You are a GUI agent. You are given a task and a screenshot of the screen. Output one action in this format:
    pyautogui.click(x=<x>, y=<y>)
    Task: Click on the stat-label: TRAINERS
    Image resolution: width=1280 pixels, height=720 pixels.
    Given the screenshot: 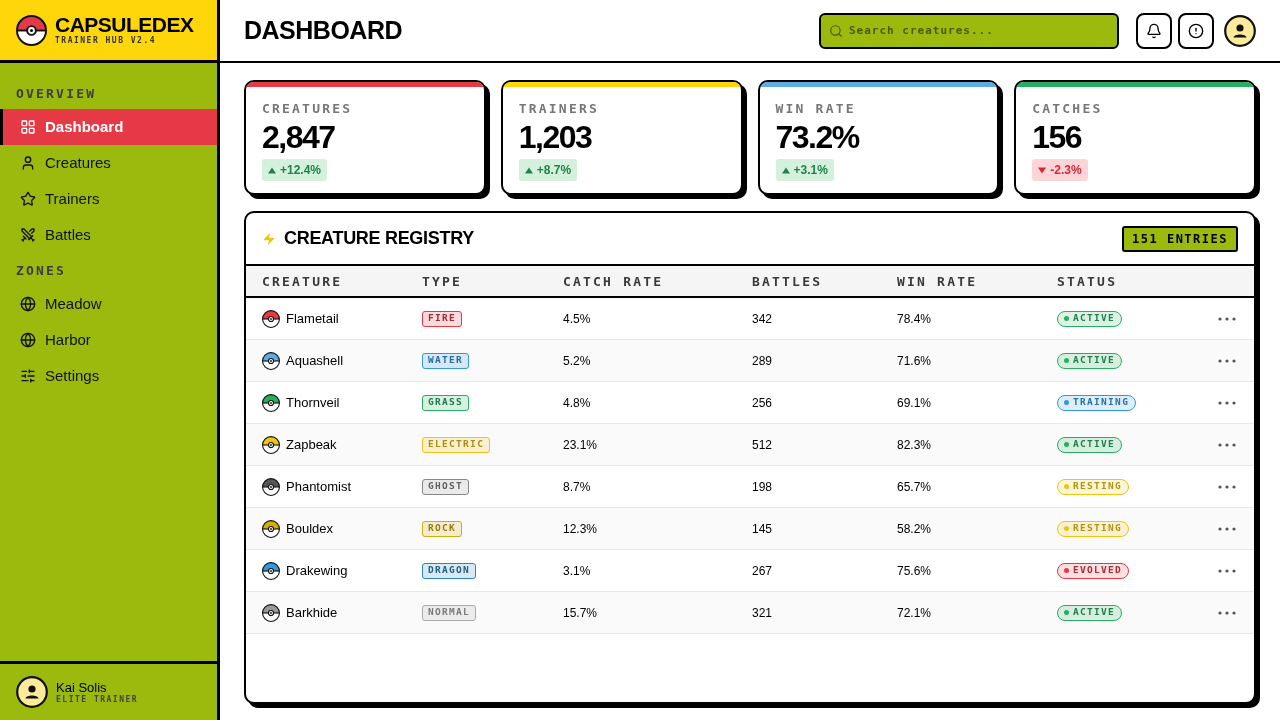 What is the action you would take?
    pyautogui.click(x=558, y=109)
    